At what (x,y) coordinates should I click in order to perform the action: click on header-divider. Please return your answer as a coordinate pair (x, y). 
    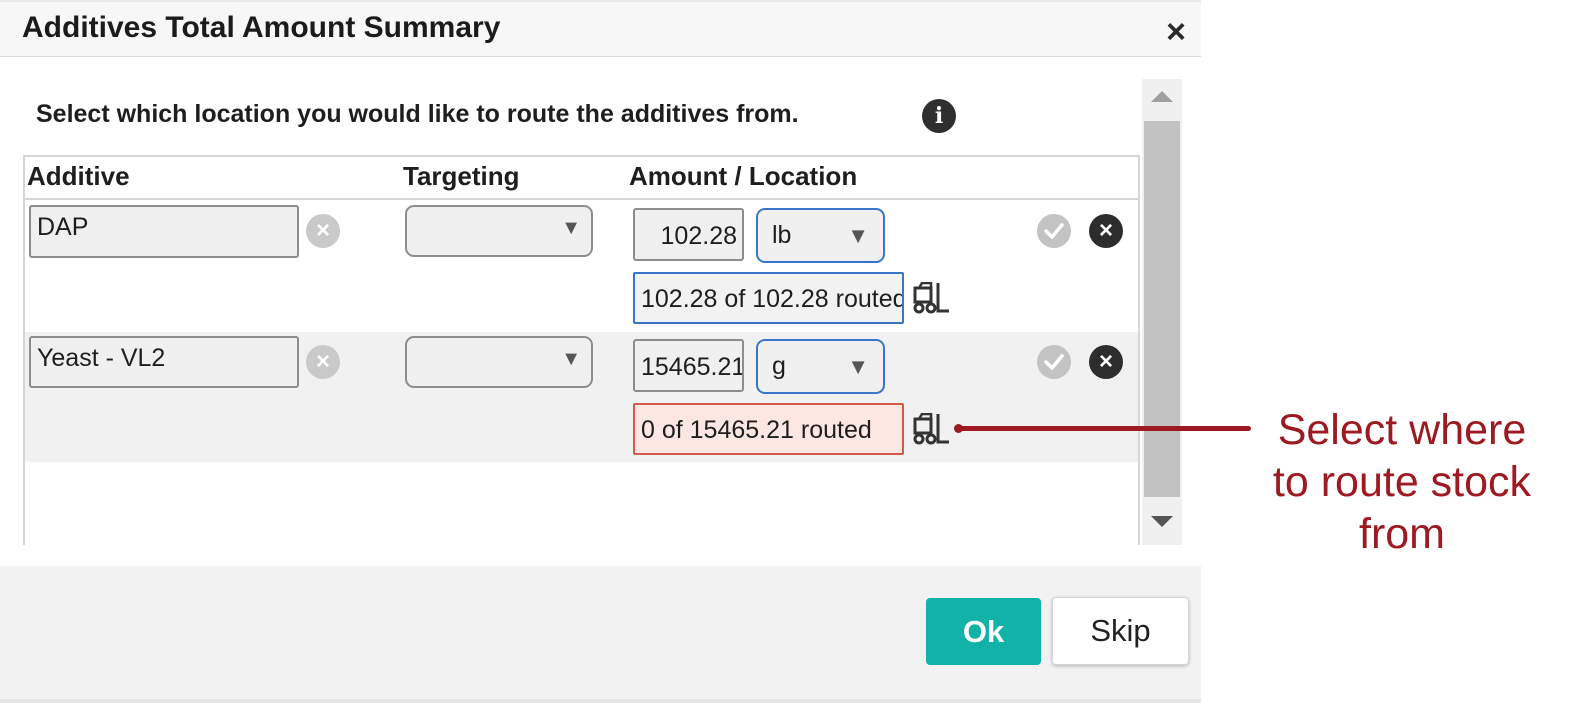
    Looking at the image, I should click on (581, 199).